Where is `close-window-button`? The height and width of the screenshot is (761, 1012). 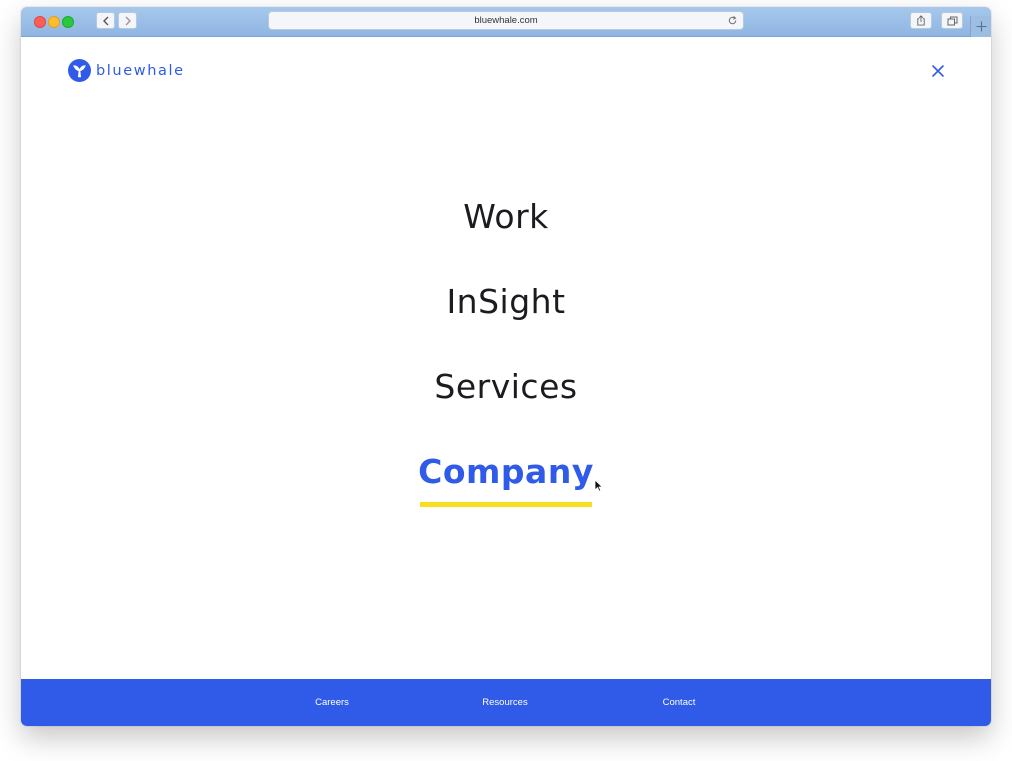 close-window-button is located at coordinates (40, 22).